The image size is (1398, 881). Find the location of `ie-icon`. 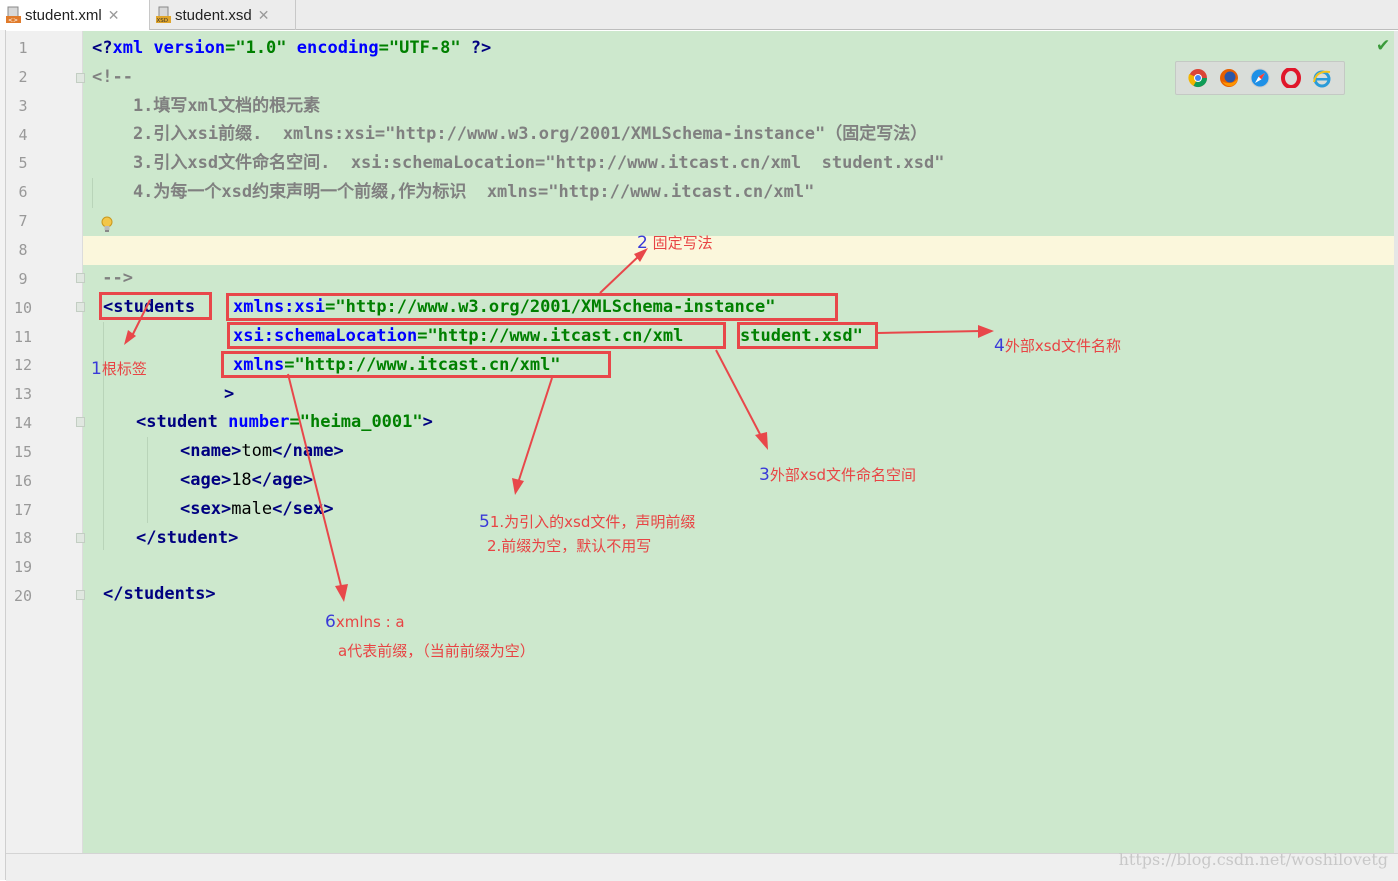

ie-icon is located at coordinates (1322, 78).